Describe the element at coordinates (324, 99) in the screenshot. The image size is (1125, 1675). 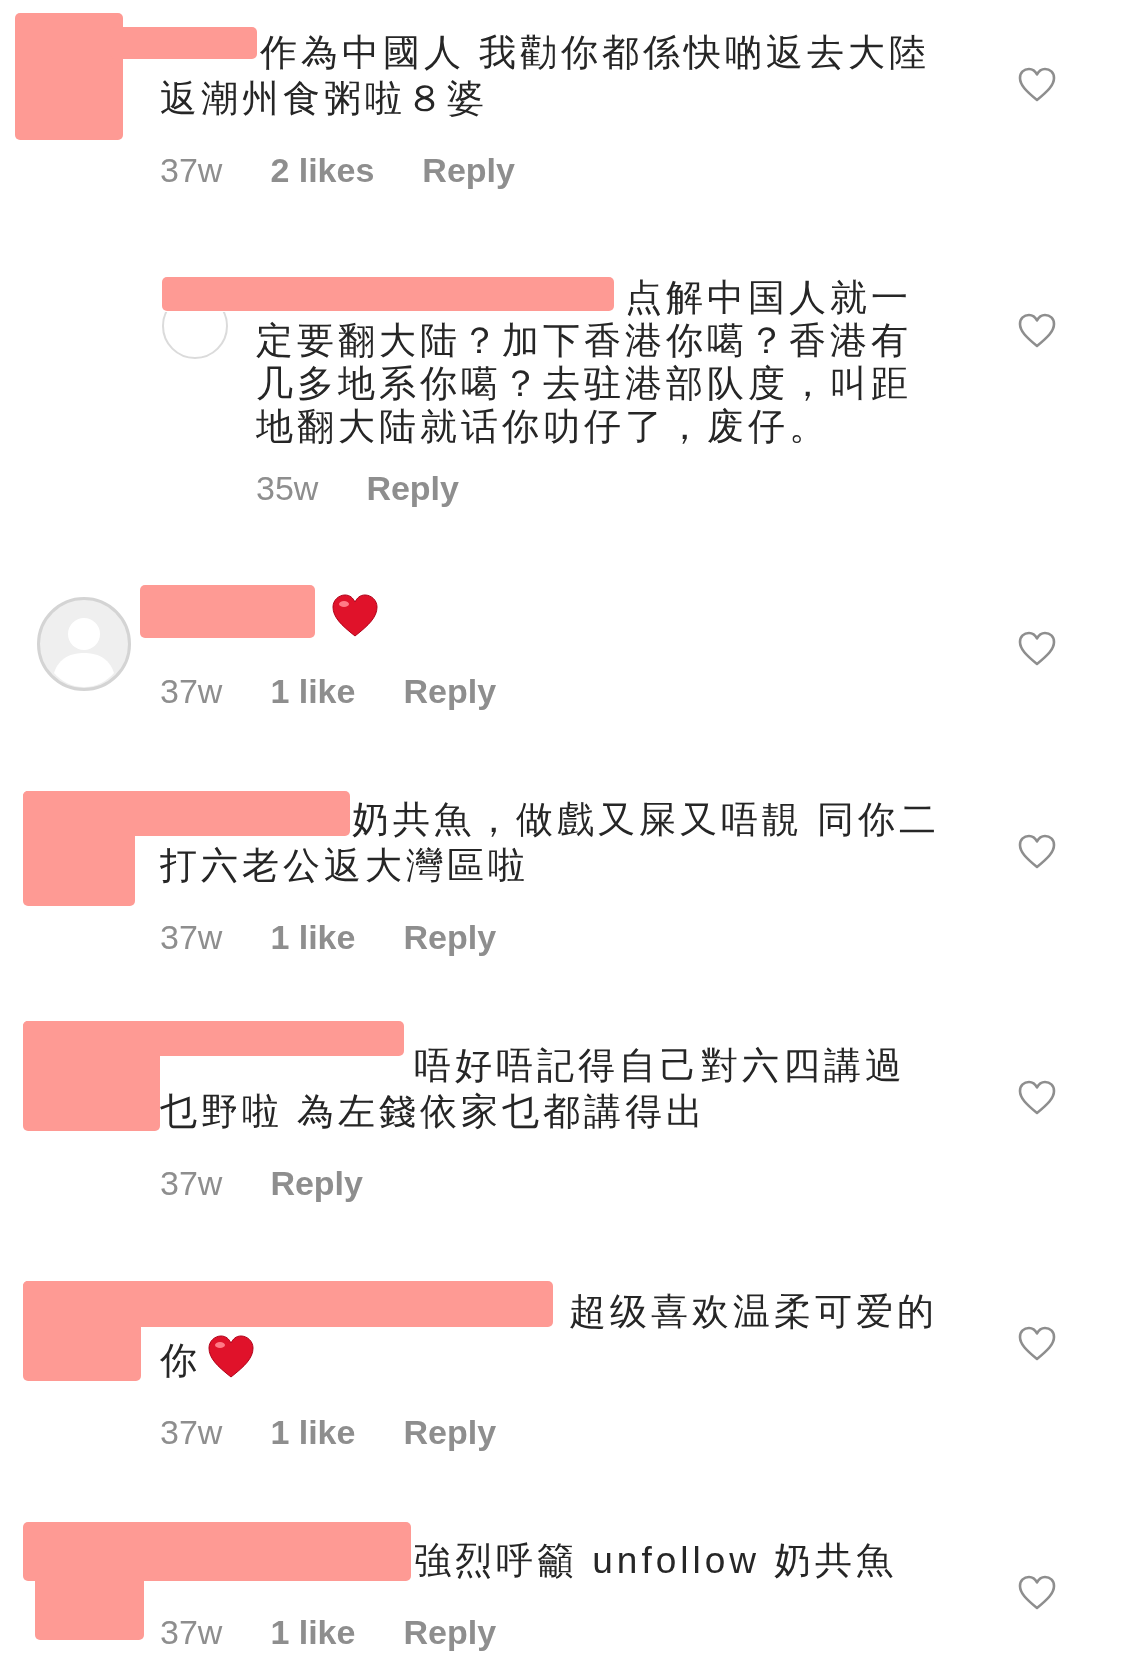
I see `comment-text: 返潮州食粥啦８婆` at that location.